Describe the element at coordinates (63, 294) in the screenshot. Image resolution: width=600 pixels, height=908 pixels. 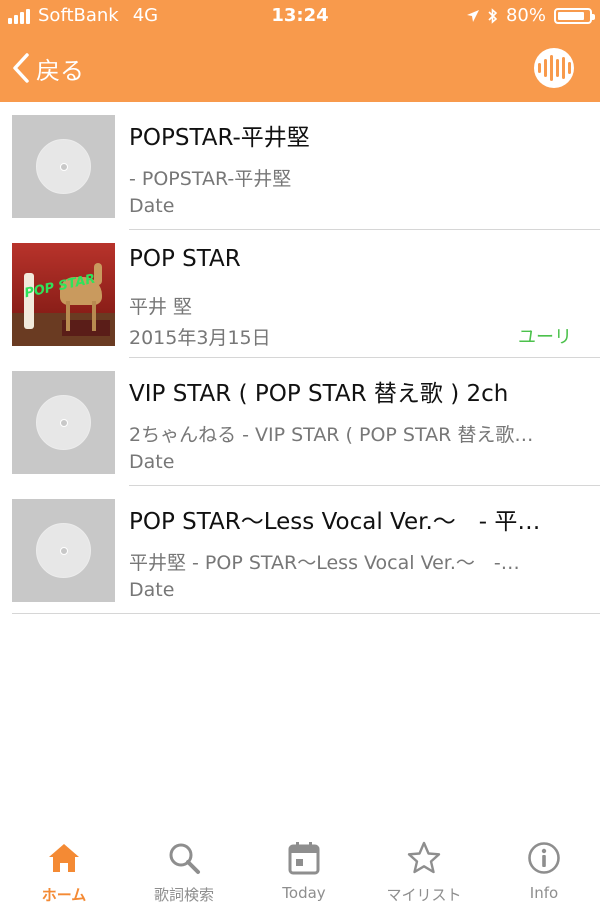
I see `album-artwork: POP STAR` at that location.